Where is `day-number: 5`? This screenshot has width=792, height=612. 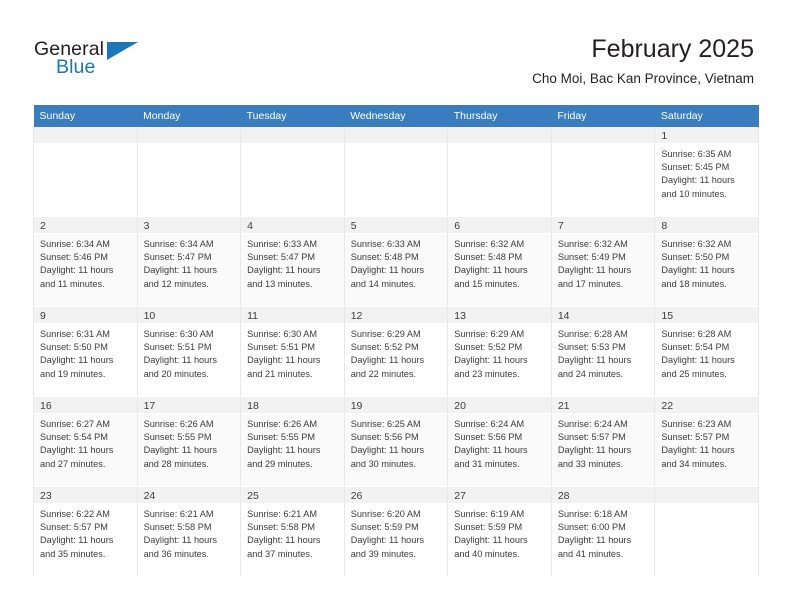
day-number: 5 is located at coordinates (396, 225).